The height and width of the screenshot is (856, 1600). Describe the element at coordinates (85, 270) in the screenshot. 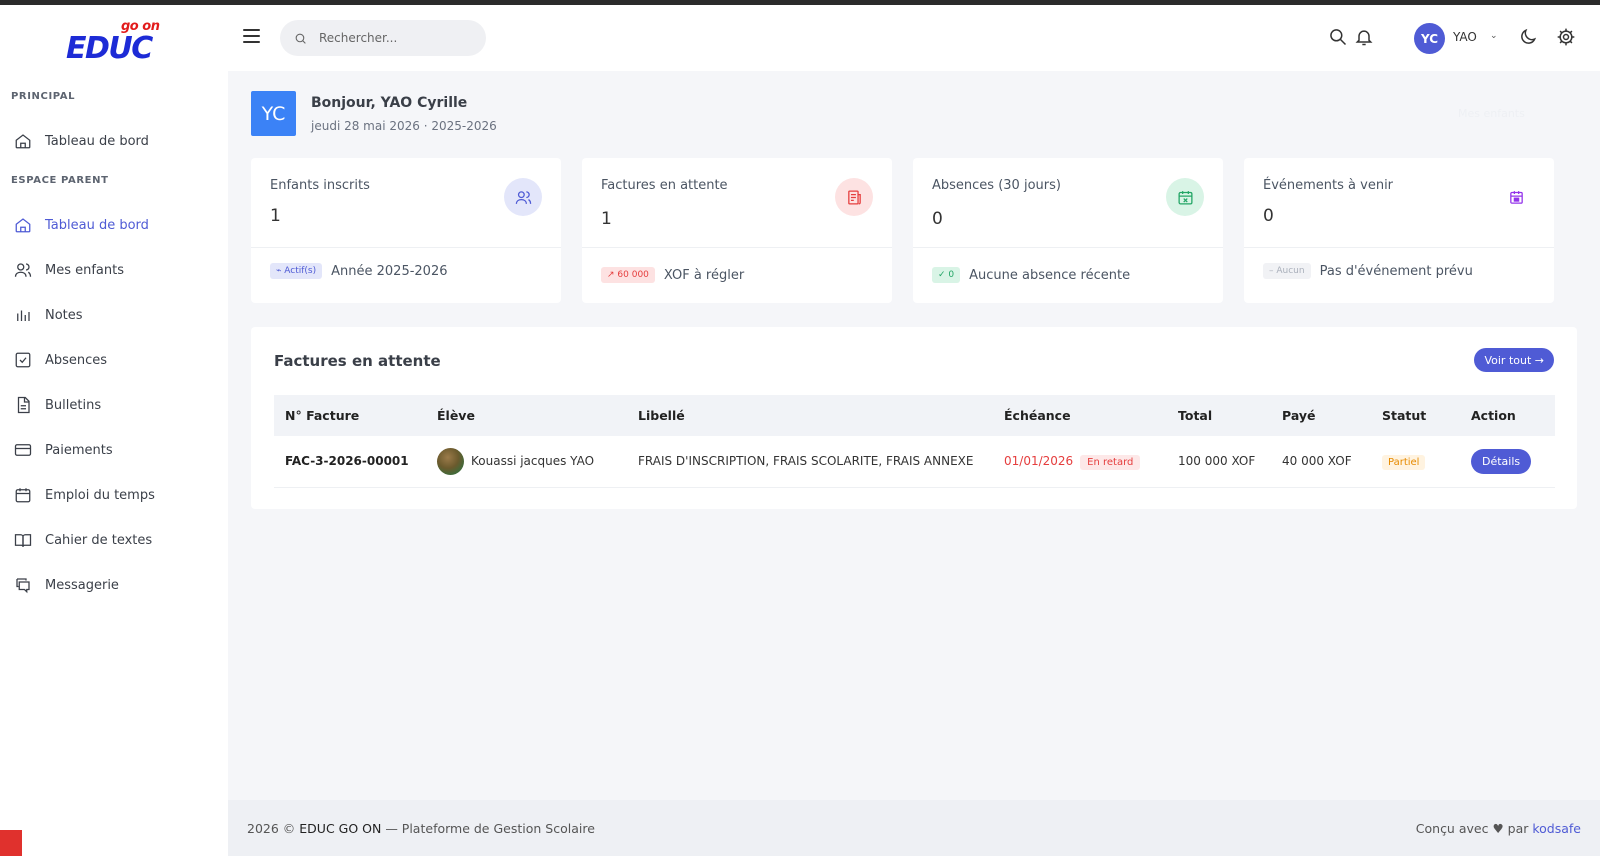

I see `sidebar-item-label: Mes enfants` at that location.